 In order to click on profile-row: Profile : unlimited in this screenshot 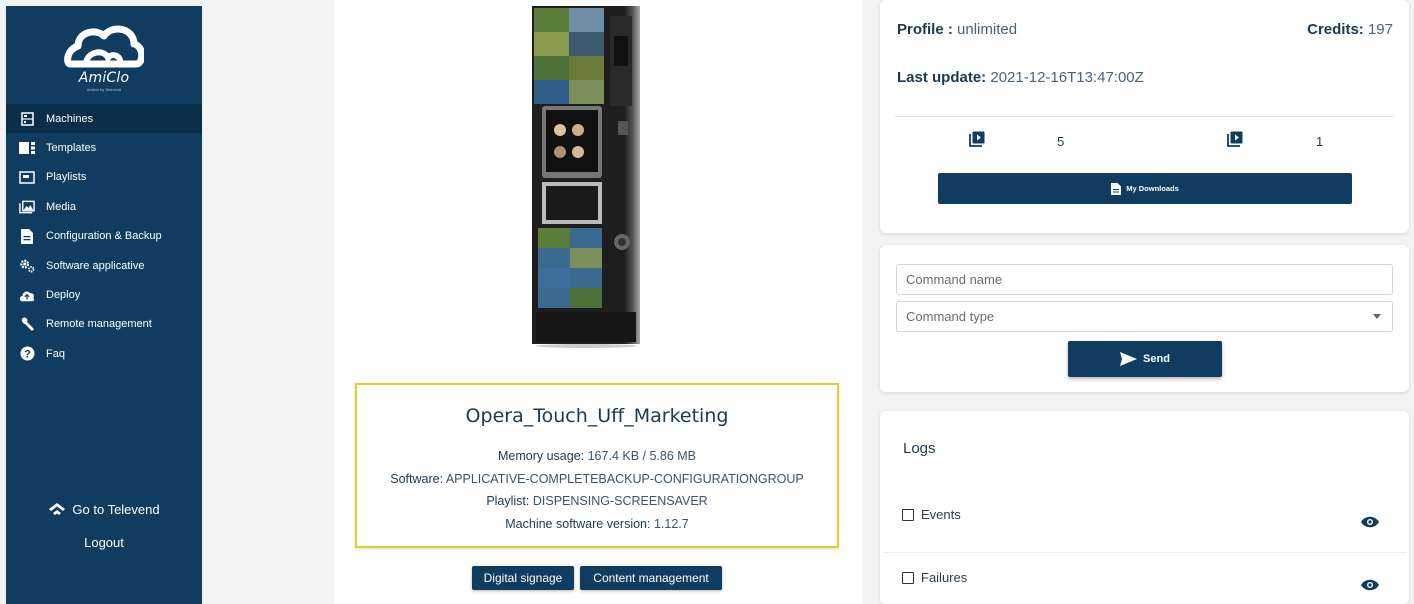, I will do `click(957, 29)`.